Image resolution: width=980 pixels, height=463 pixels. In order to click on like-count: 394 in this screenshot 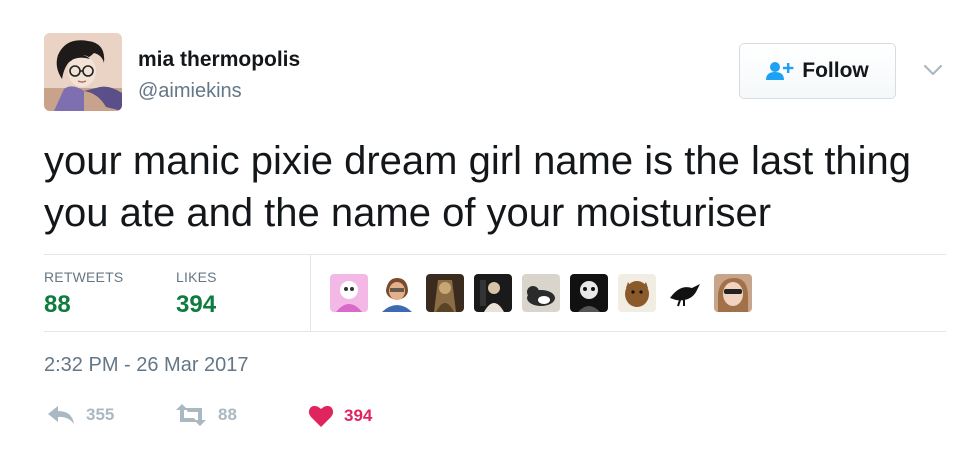, I will do `click(358, 415)`.